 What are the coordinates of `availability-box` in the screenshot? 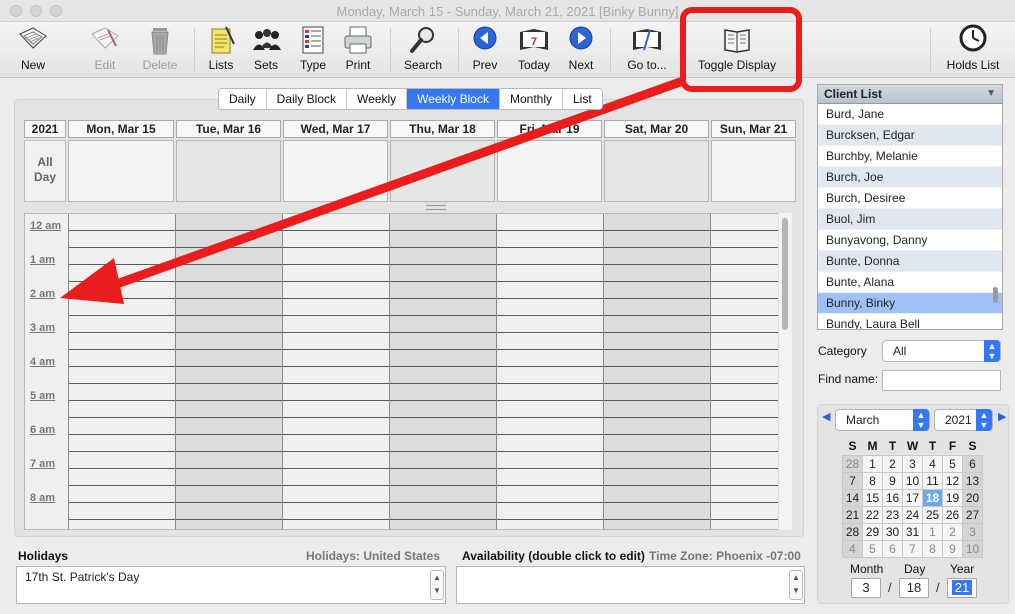 It's located at (630, 585).